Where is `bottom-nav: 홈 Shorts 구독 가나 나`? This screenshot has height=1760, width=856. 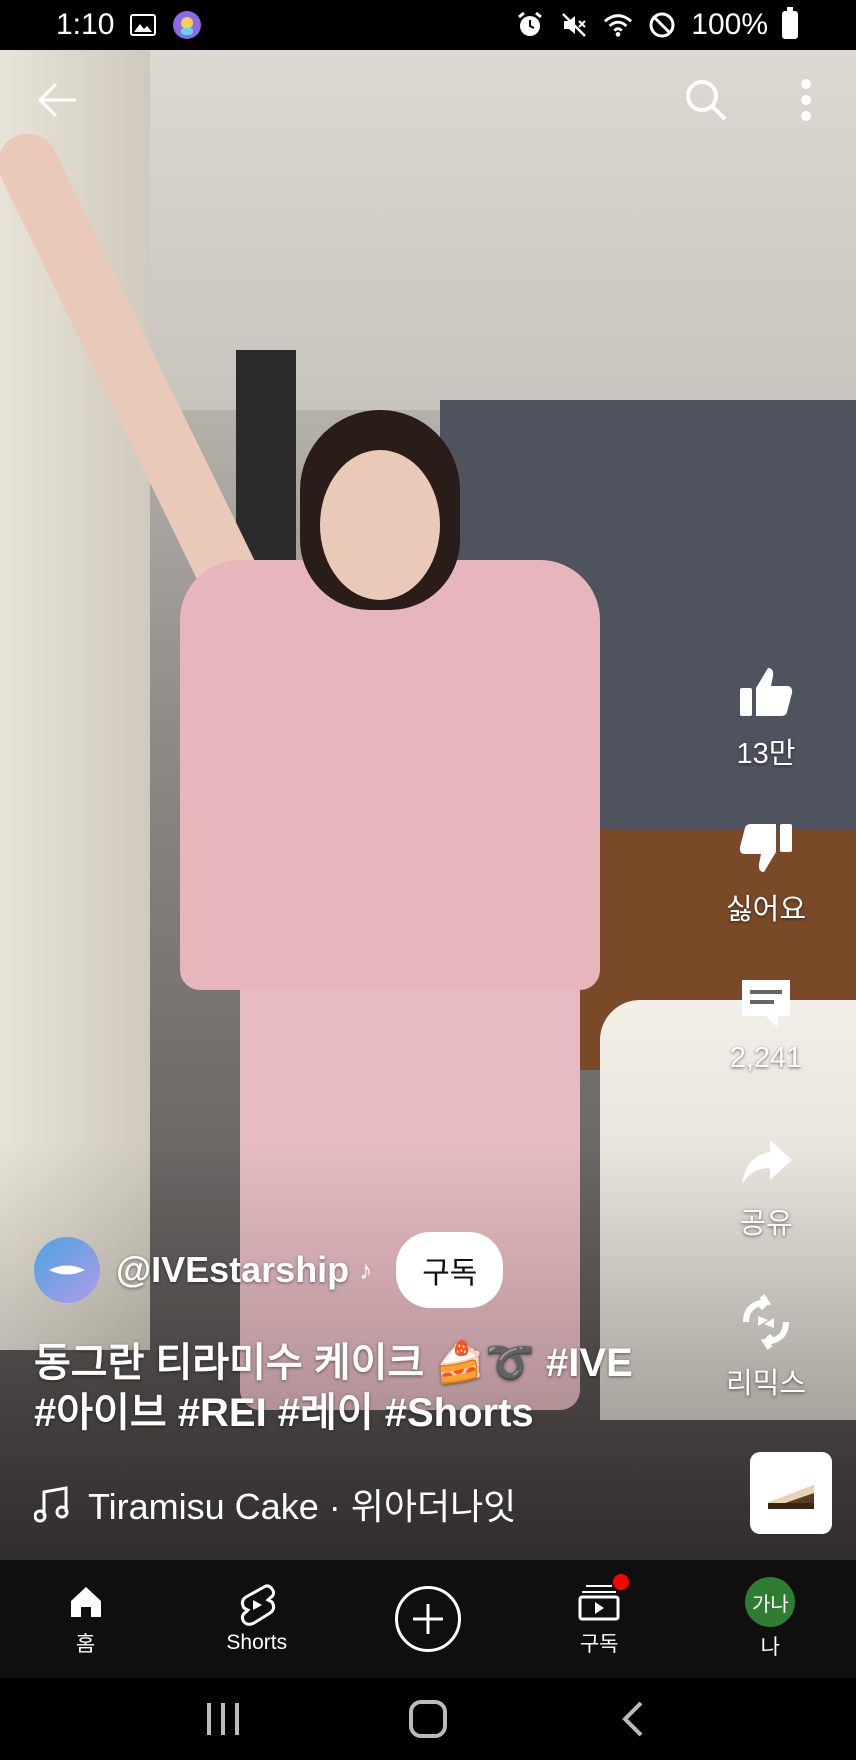 bottom-nav: 홈 Shorts 구독 가나 나 is located at coordinates (428, 1619).